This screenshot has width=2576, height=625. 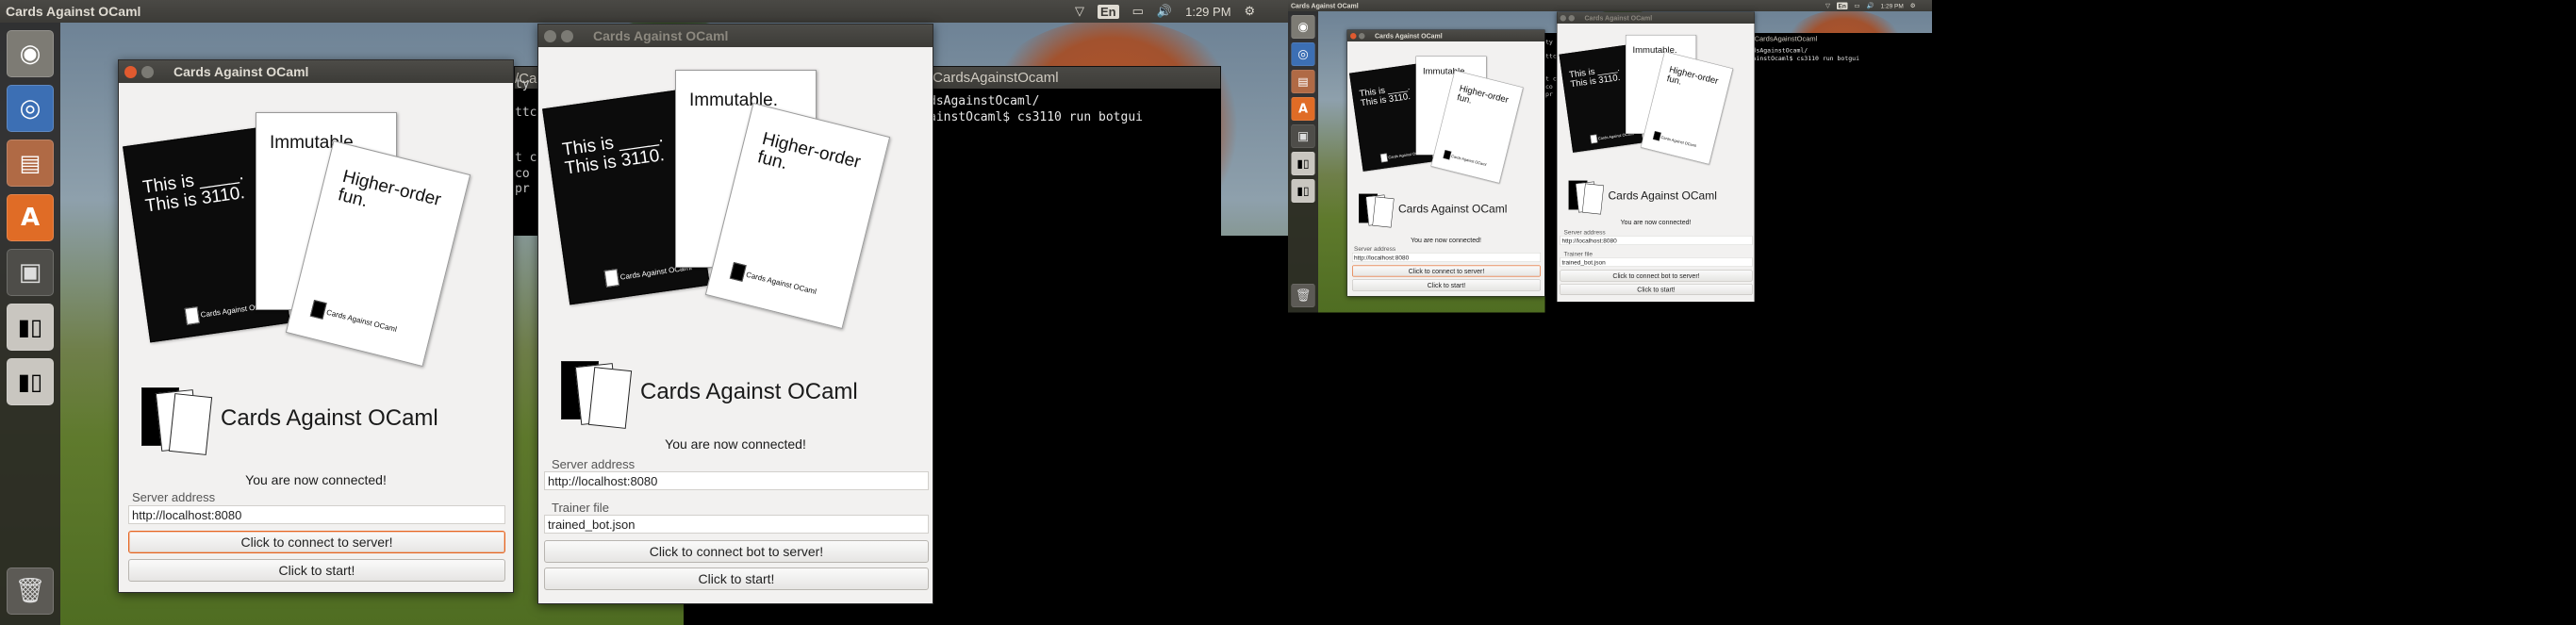 I want to click on active-app-title: Cards Against OCaml, so click(x=73, y=11).